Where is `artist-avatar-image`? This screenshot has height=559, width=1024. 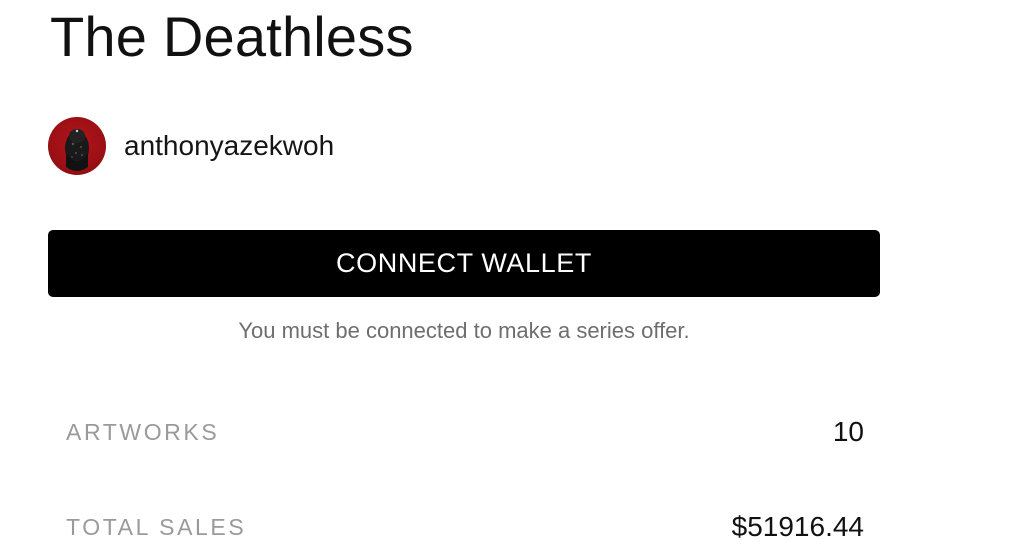
artist-avatar-image is located at coordinates (77, 150).